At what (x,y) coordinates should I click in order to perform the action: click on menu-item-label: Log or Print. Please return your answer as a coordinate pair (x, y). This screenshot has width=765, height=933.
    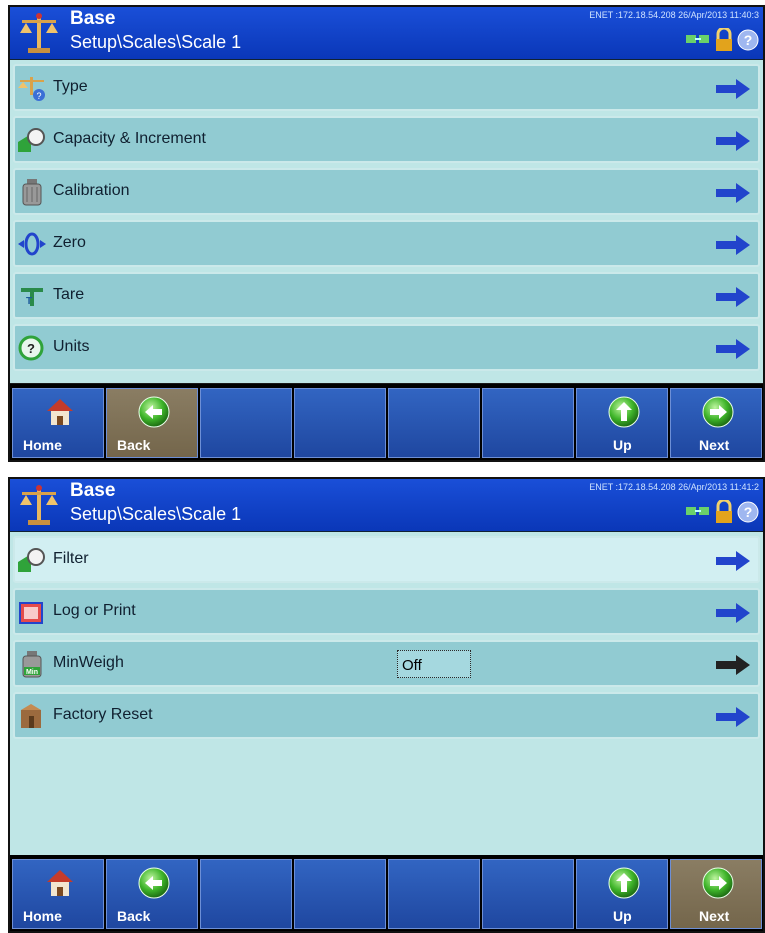
    Looking at the image, I should click on (94, 610).